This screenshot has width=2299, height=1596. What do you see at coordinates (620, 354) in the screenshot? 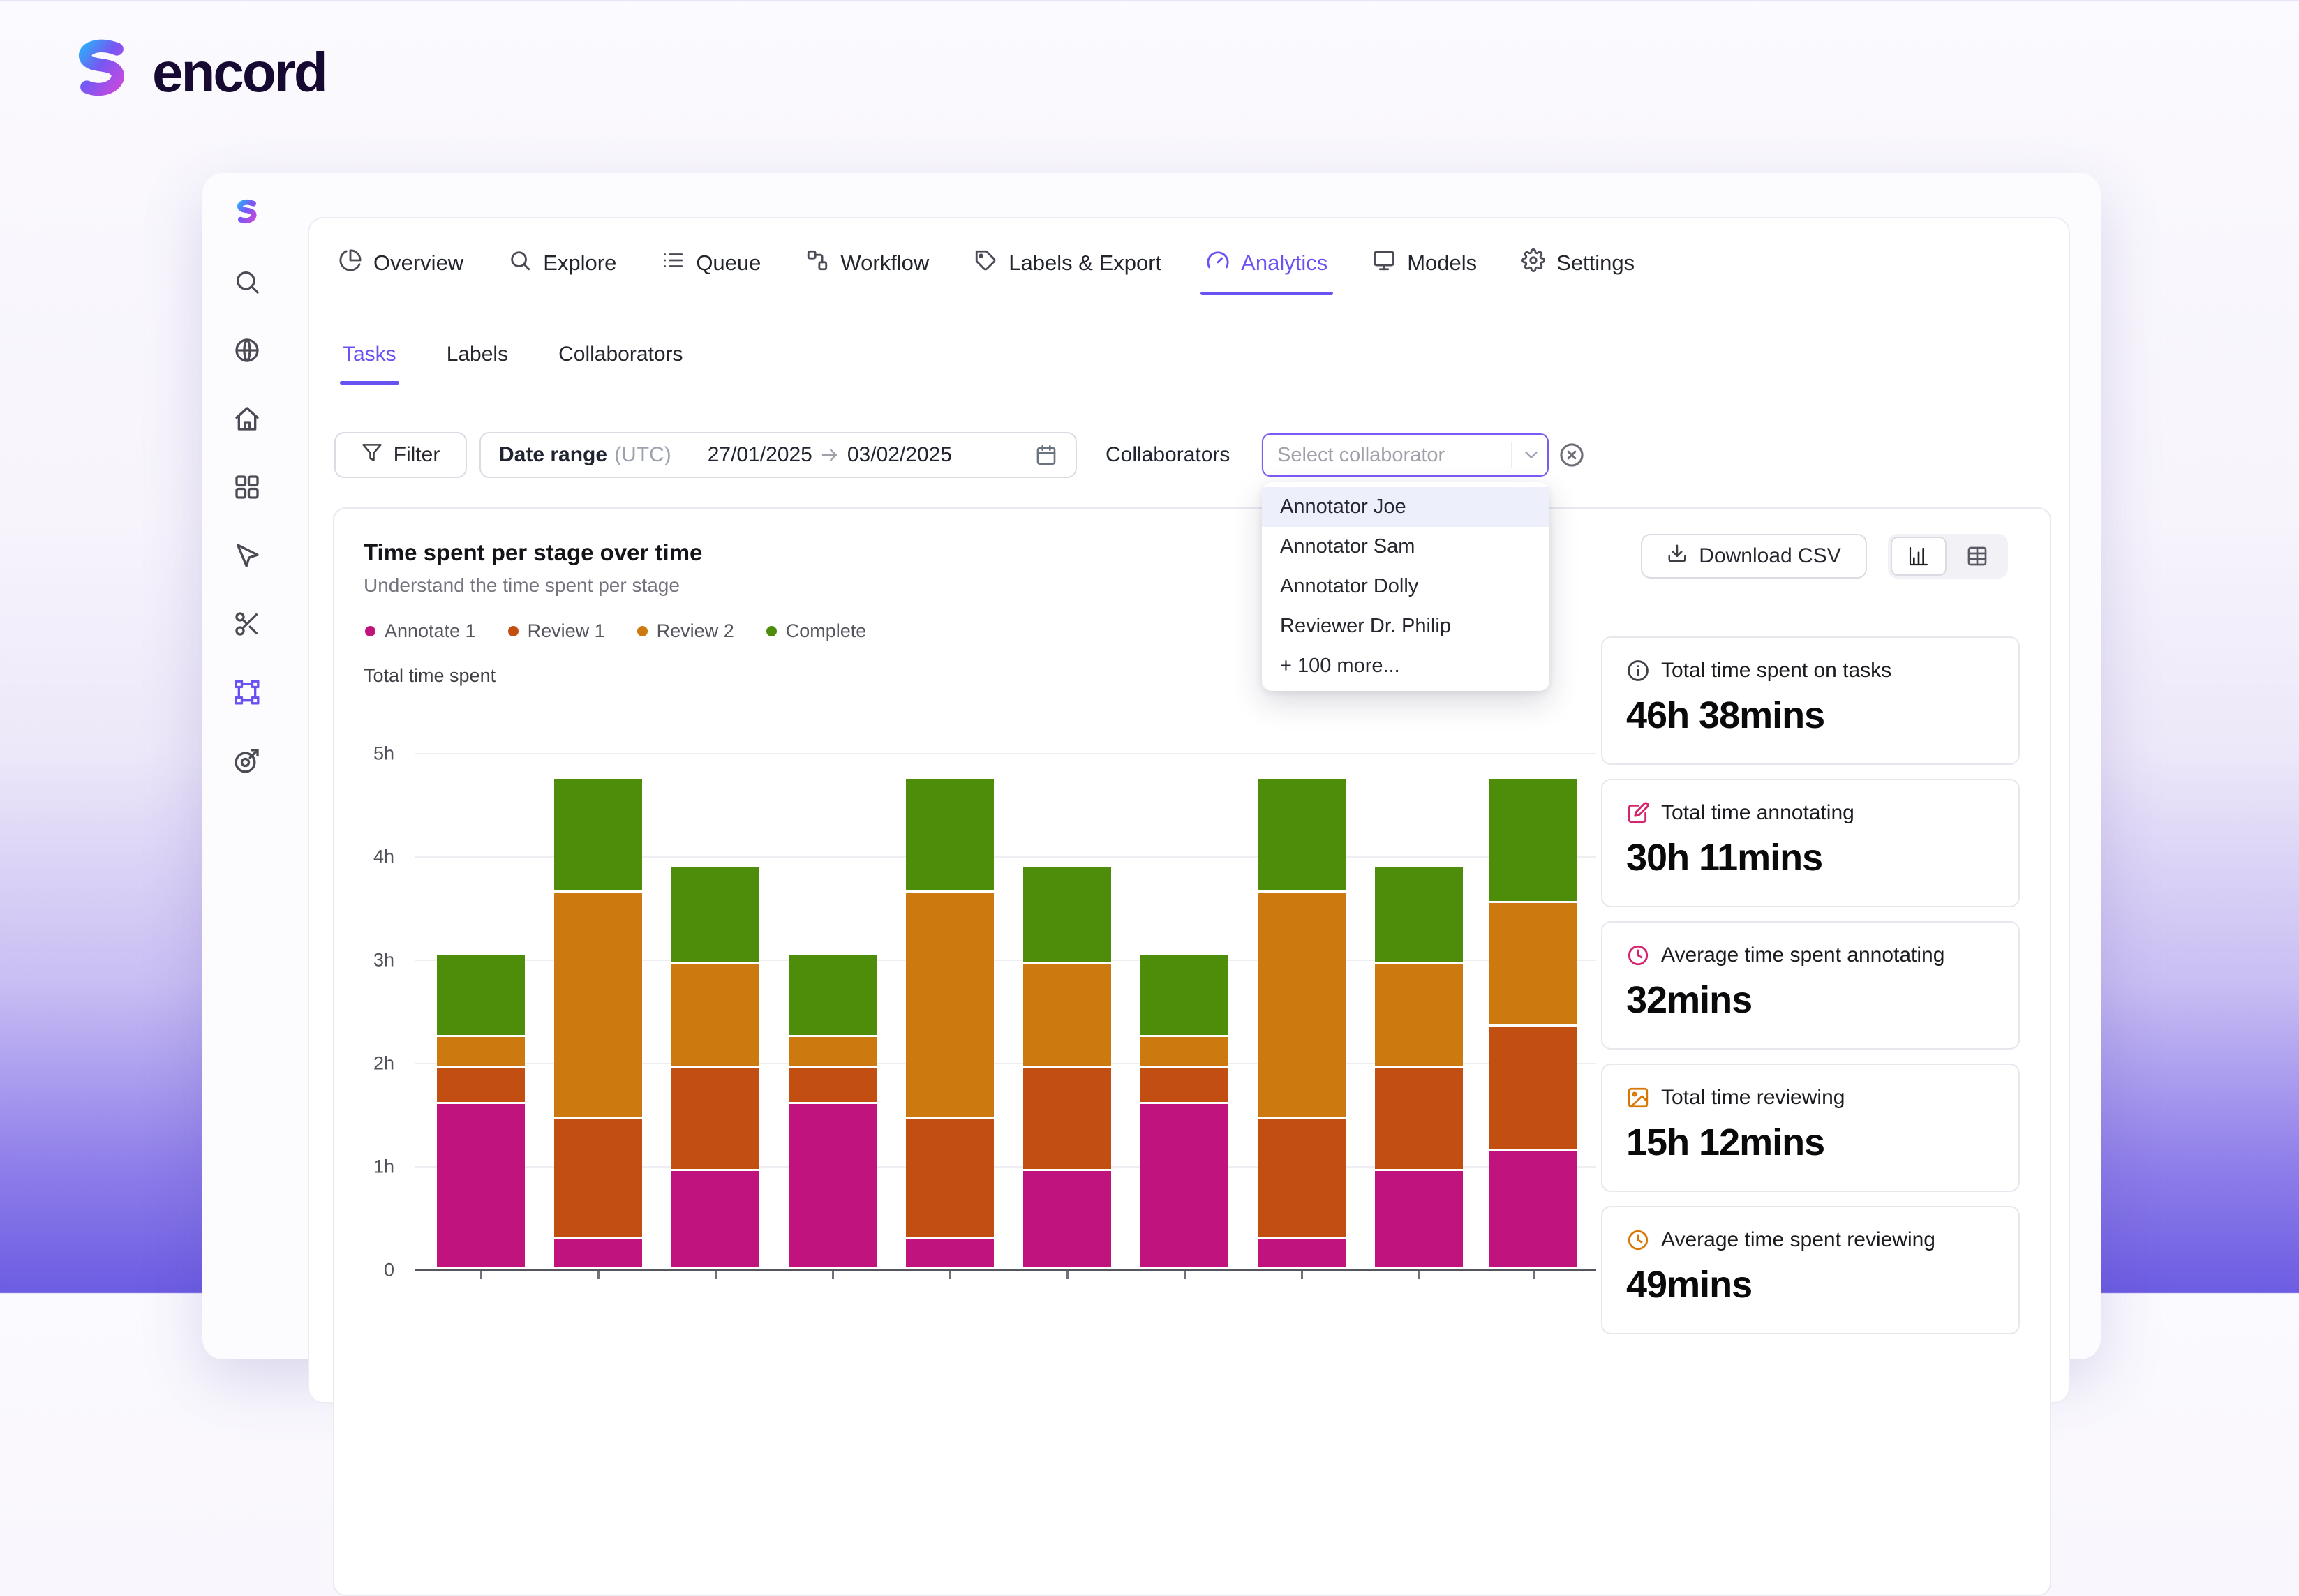
I see `subtab-collaborators: Collaborators` at bounding box center [620, 354].